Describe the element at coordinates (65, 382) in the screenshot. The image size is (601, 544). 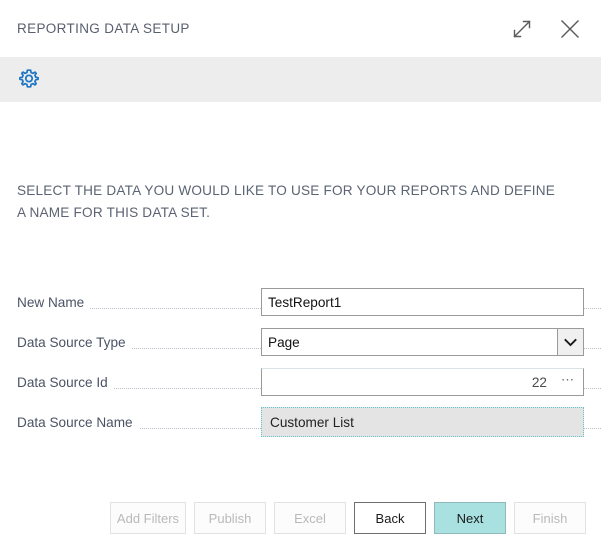
I see `label-data-source-id: Data Source Id` at that location.